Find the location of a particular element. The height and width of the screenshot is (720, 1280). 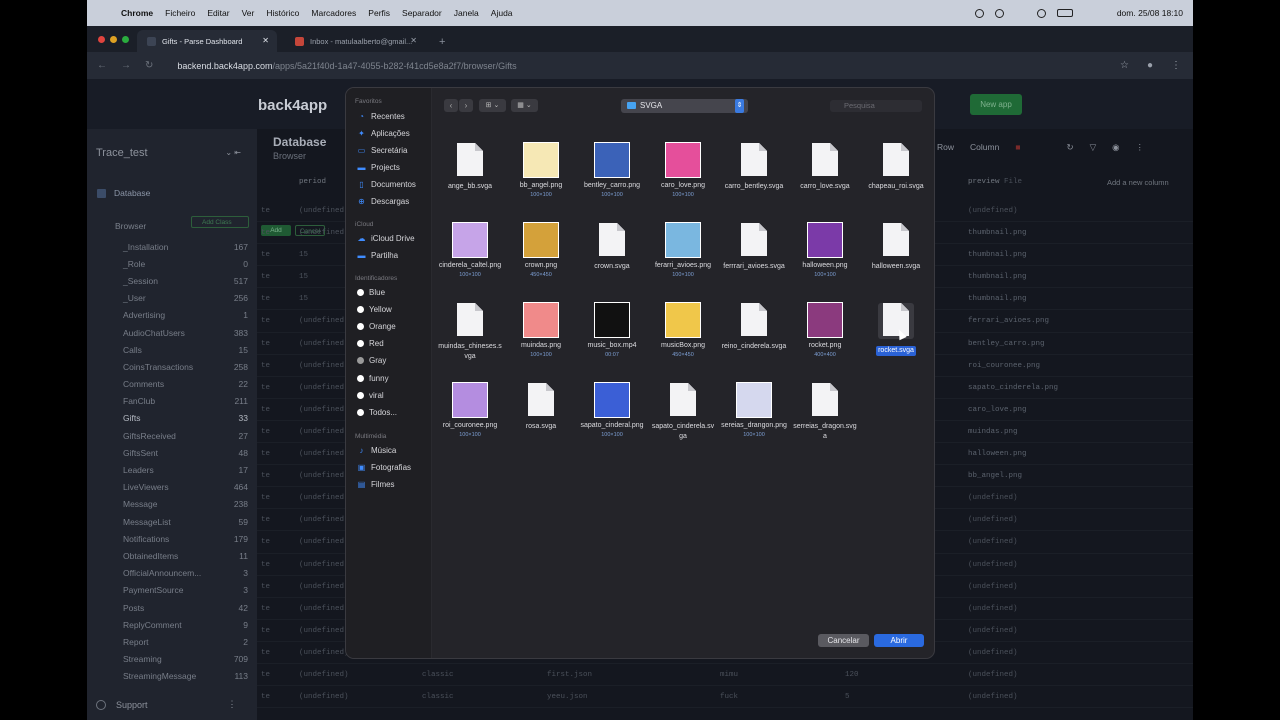

menu-app-name: Chrome is located at coordinates (137, 13).